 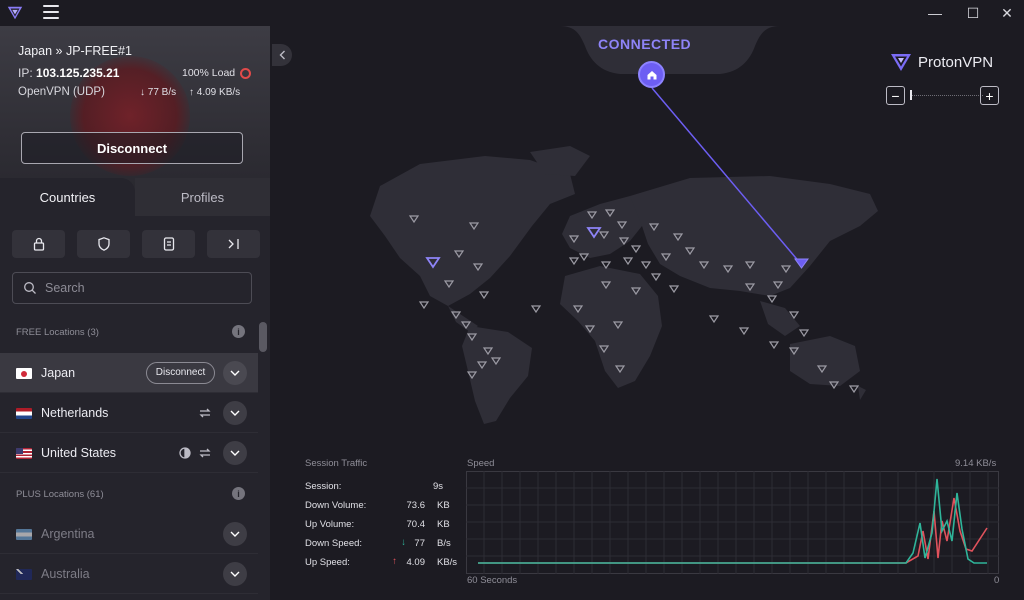 What do you see at coordinates (68, 533) in the screenshot?
I see `country-name: Argentina` at bounding box center [68, 533].